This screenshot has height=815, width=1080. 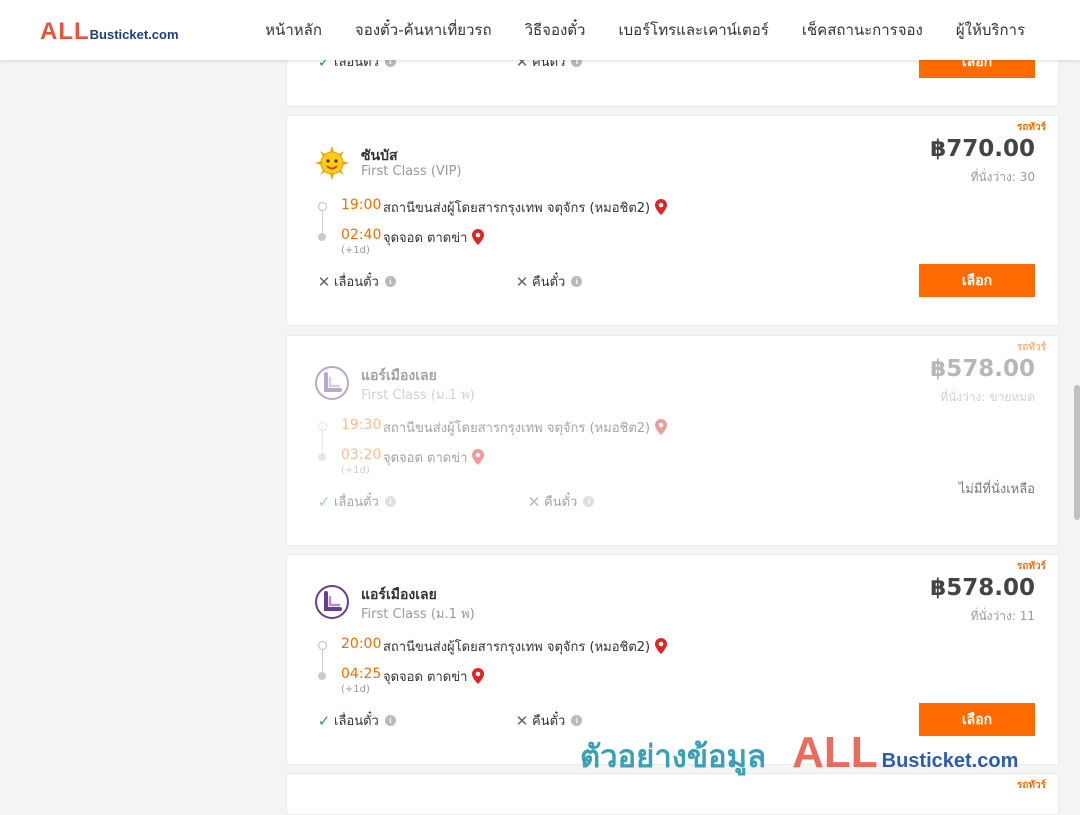 I want to click on reschedule-feature: ✕ เลื่อนตั๋ว i, so click(x=356, y=281).